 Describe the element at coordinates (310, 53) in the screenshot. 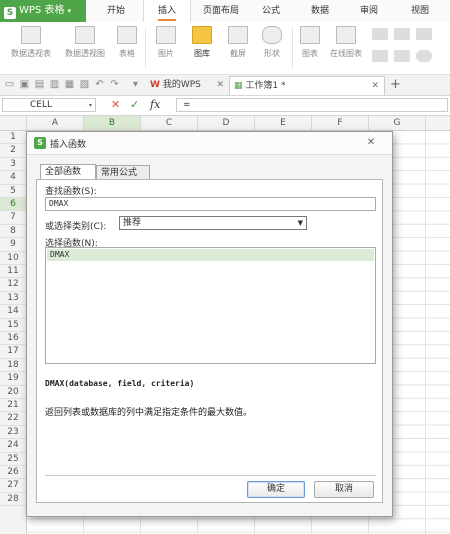

I see `ribbon-button-label: 图表` at that location.